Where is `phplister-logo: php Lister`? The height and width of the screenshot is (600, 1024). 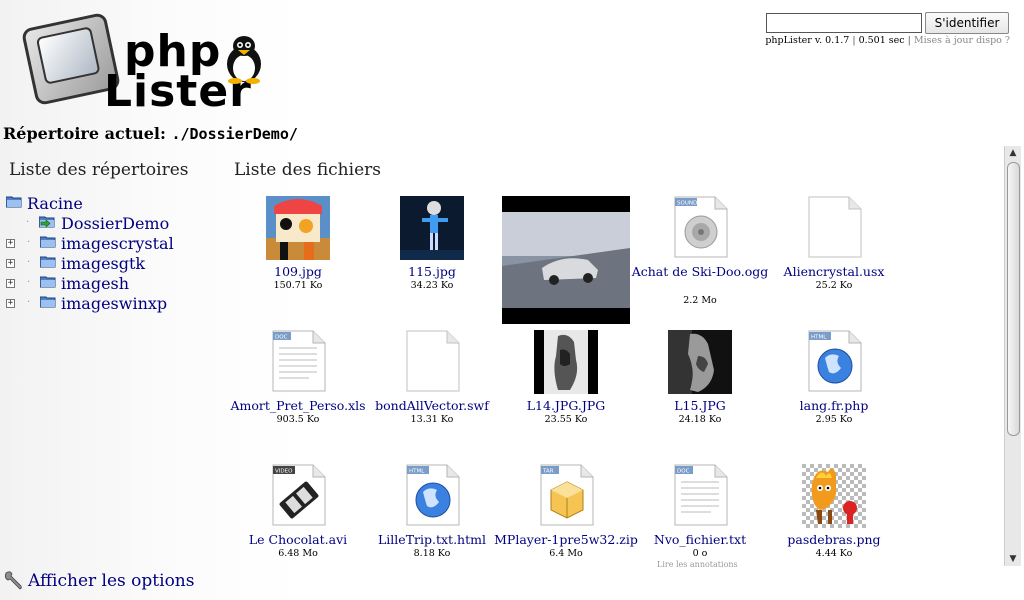 phplister-logo: php Lister is located at coordinates (163, 65).